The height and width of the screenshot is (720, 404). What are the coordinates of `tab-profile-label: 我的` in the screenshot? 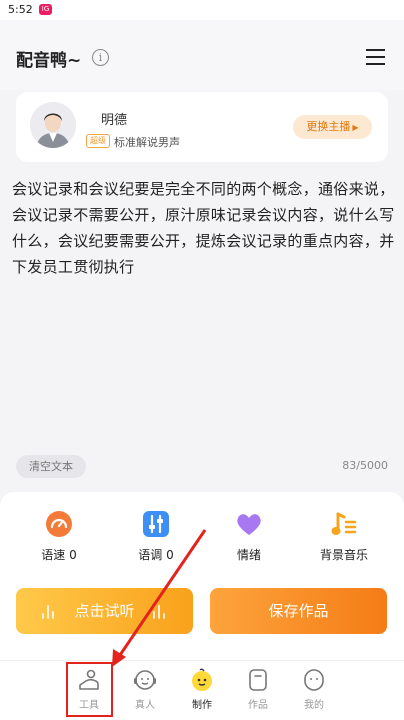 It's located at (314, 705).